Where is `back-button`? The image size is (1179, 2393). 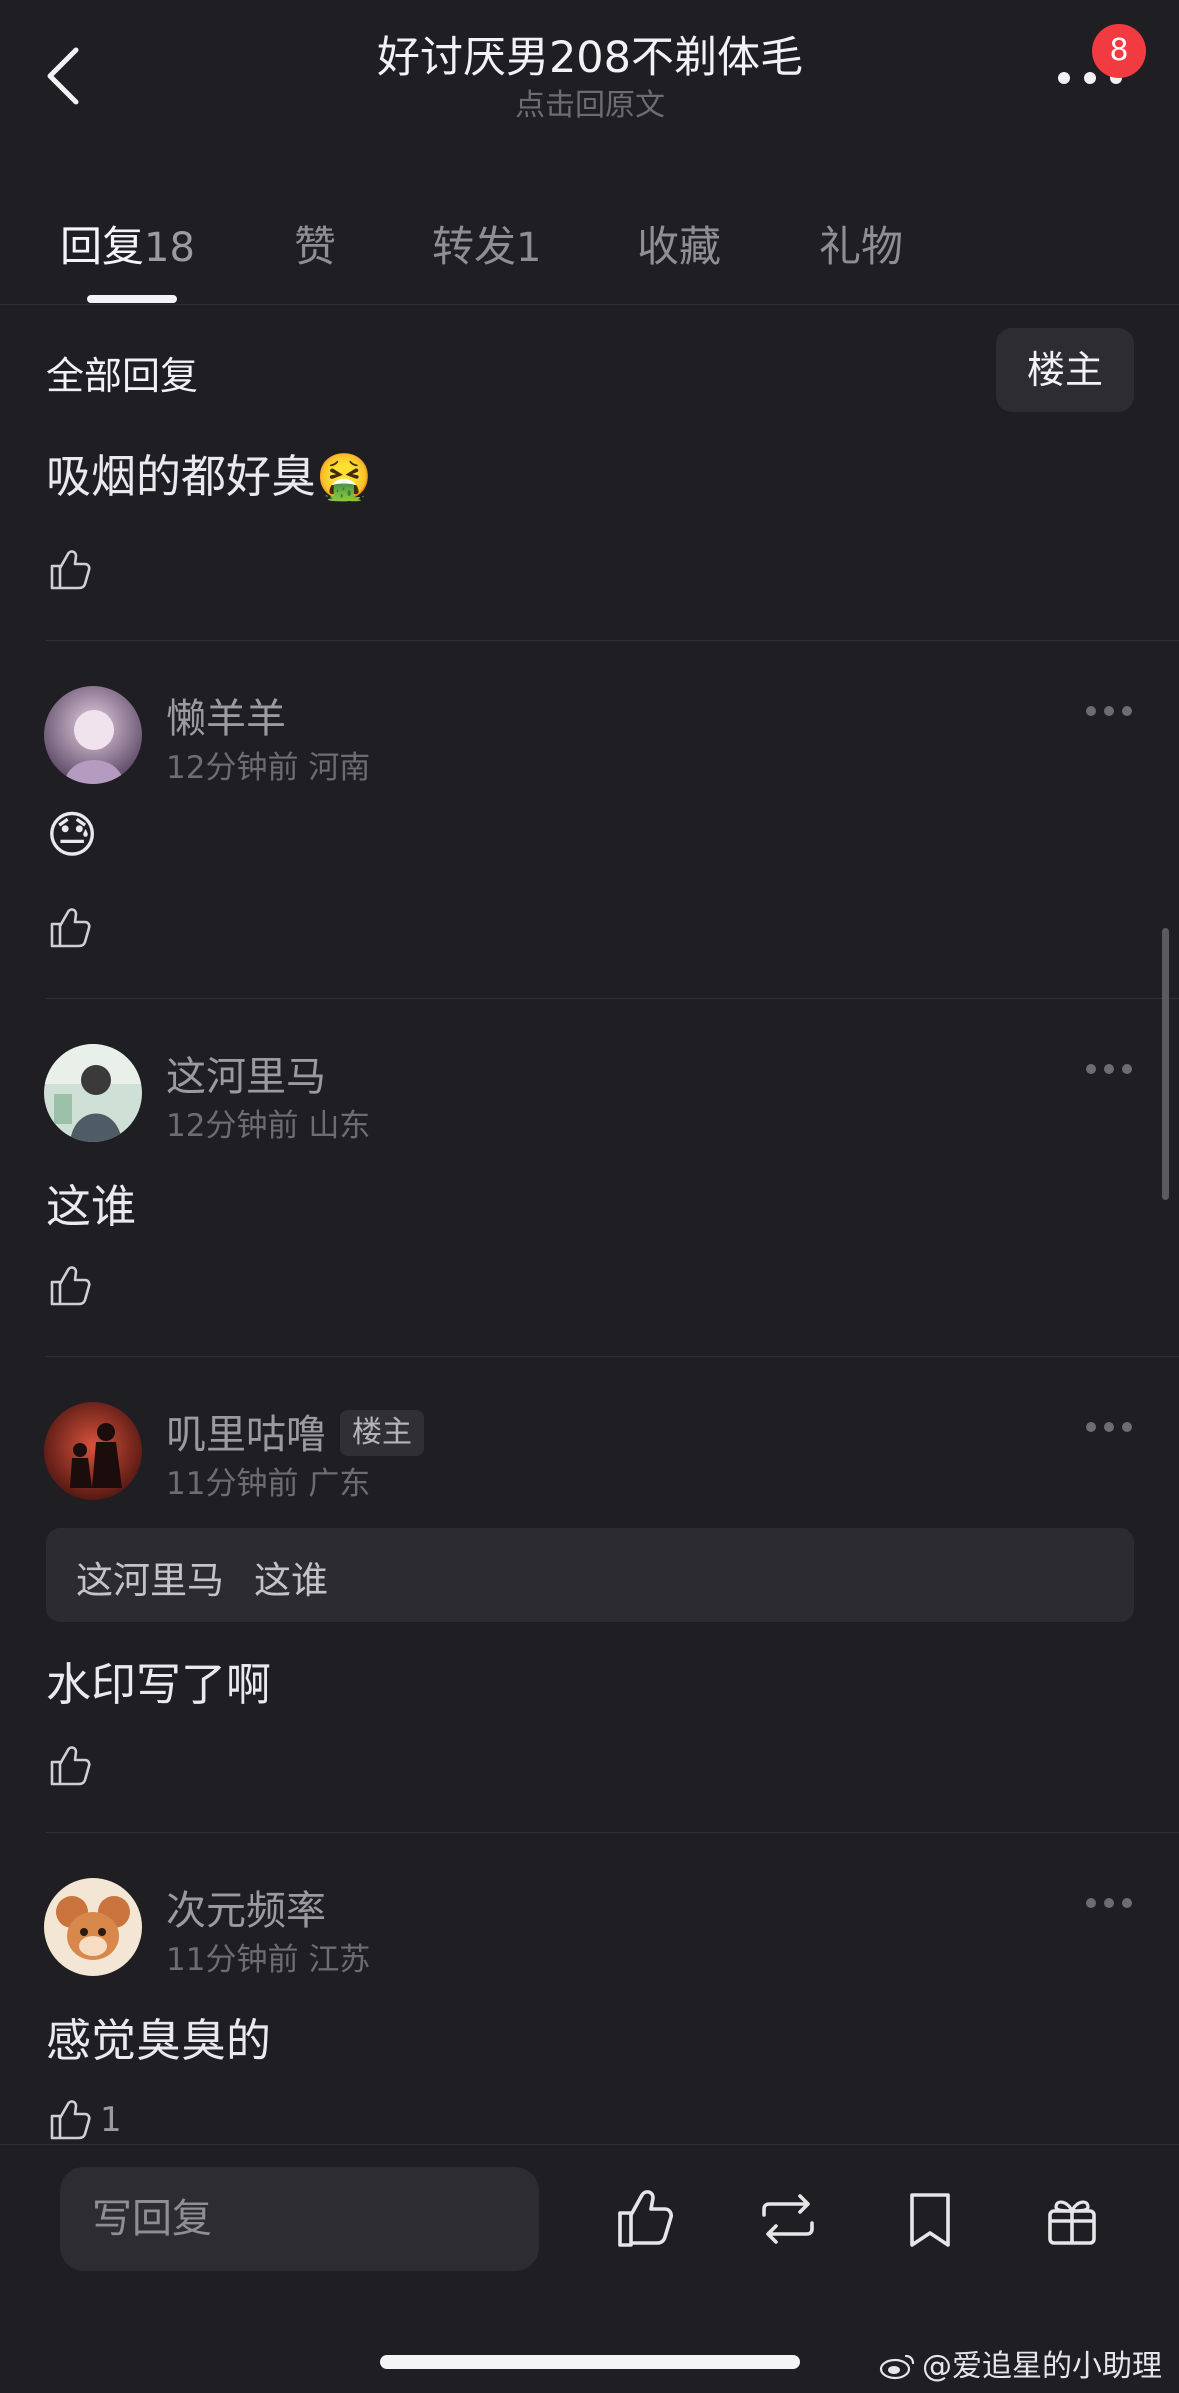 back-button is located at coordinates (68, 76).